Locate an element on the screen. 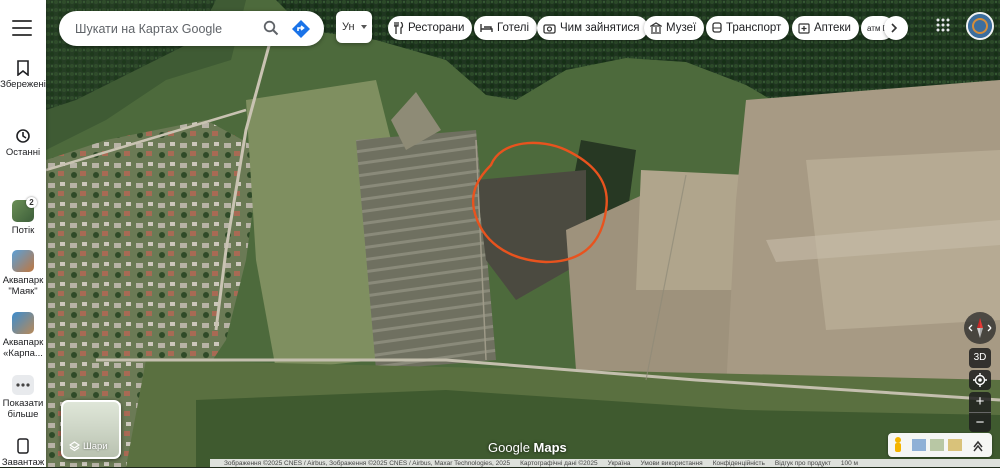  language-selector: Ун is located at coordinates (354, 27).